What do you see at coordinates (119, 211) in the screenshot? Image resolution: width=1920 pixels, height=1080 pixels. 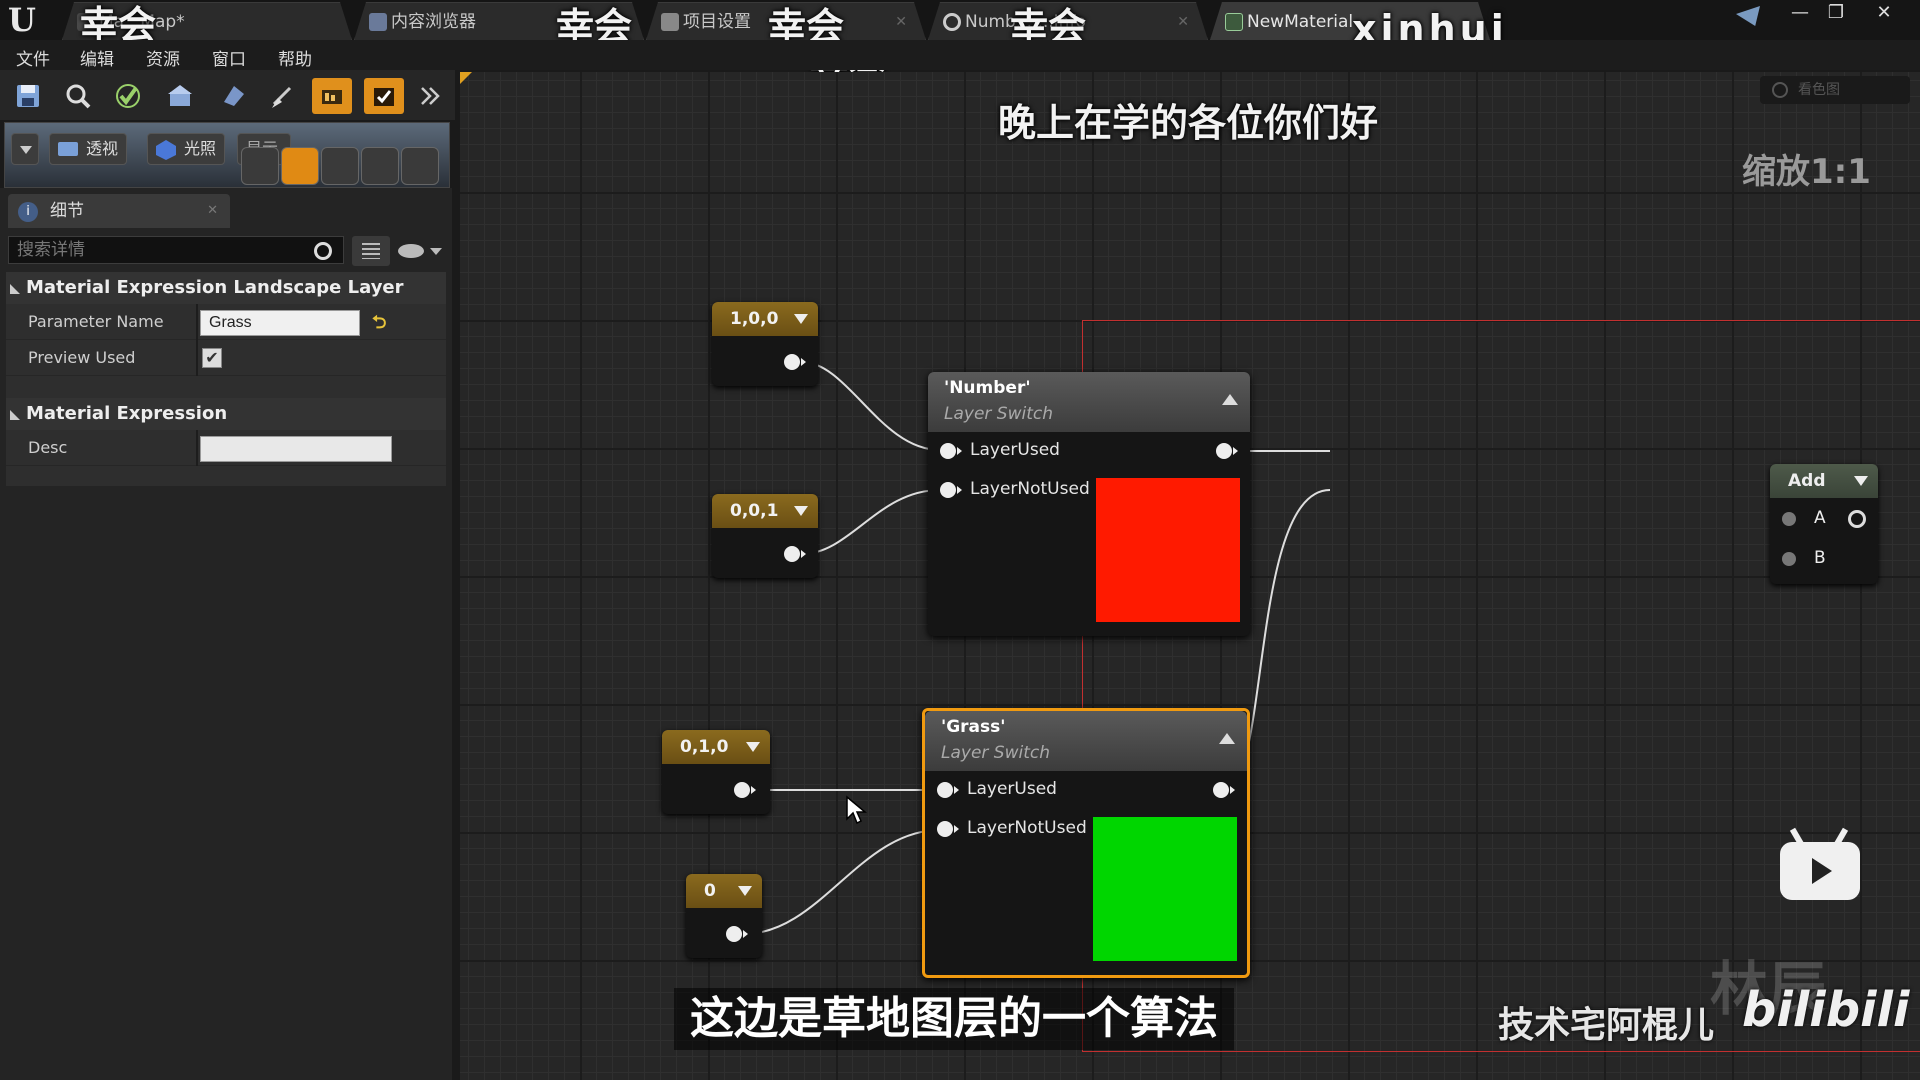 I see `tab-details: i 细节 ✕` at bounding box center [119, 211].